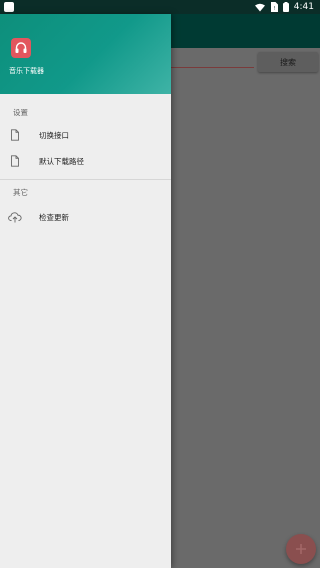 Image resolution: width=320 pixels, height=568 pixels. I want to click on battery-icon, so click(285, 7).